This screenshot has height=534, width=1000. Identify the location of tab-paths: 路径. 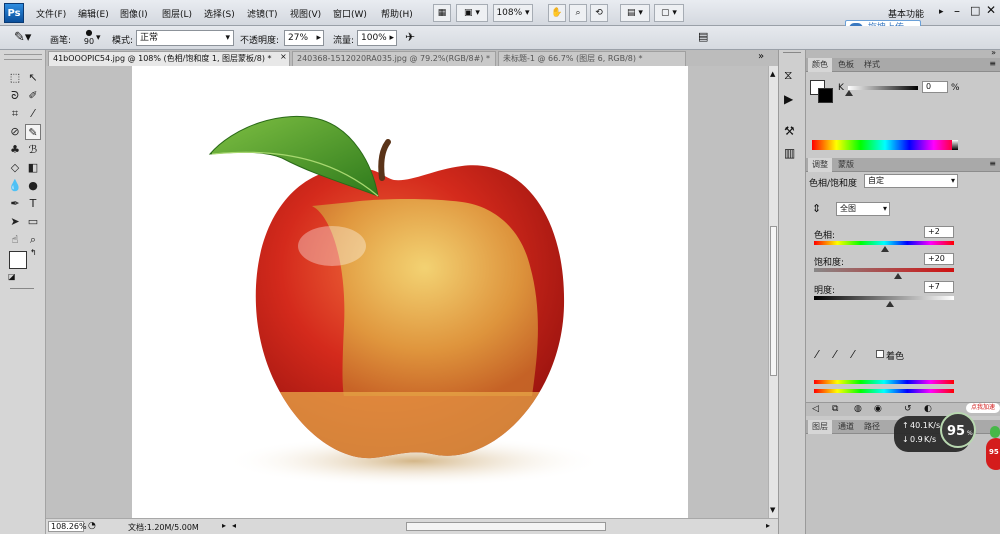
(872, 427).